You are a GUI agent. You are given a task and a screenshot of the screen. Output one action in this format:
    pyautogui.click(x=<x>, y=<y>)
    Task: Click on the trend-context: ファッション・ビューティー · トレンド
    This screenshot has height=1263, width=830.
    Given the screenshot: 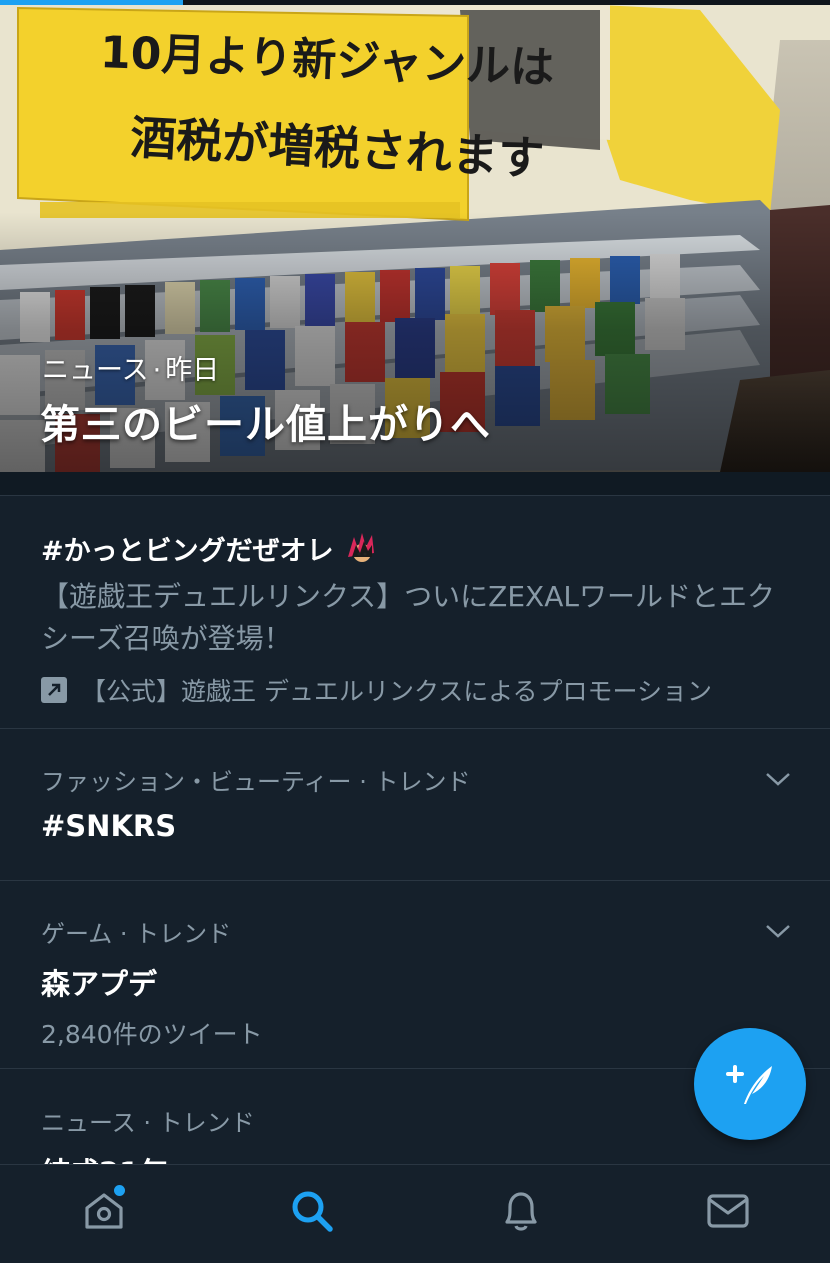 What is the action you would take?
    pyautogui.click(x=256, y=782)
    